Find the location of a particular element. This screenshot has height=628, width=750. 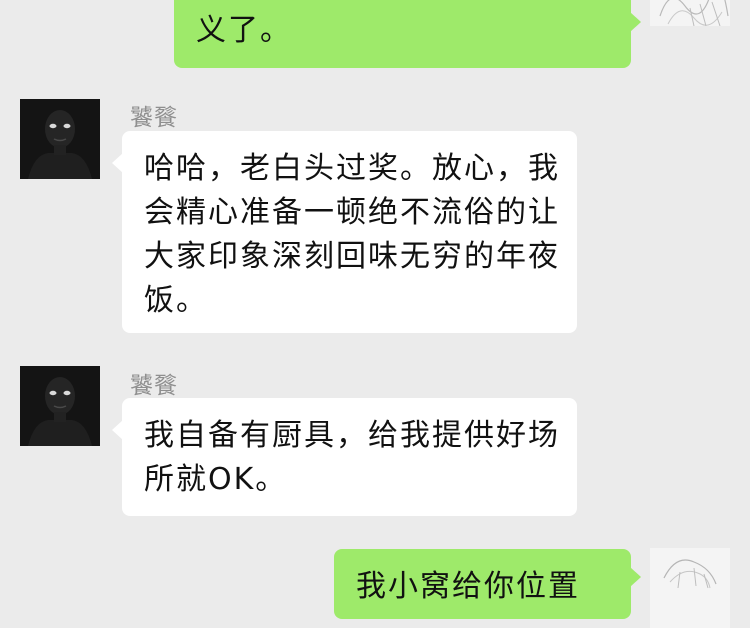

message-text: 我自备有厨具，给我提供好场 所就OK。 is located at coordinates (352, 457).